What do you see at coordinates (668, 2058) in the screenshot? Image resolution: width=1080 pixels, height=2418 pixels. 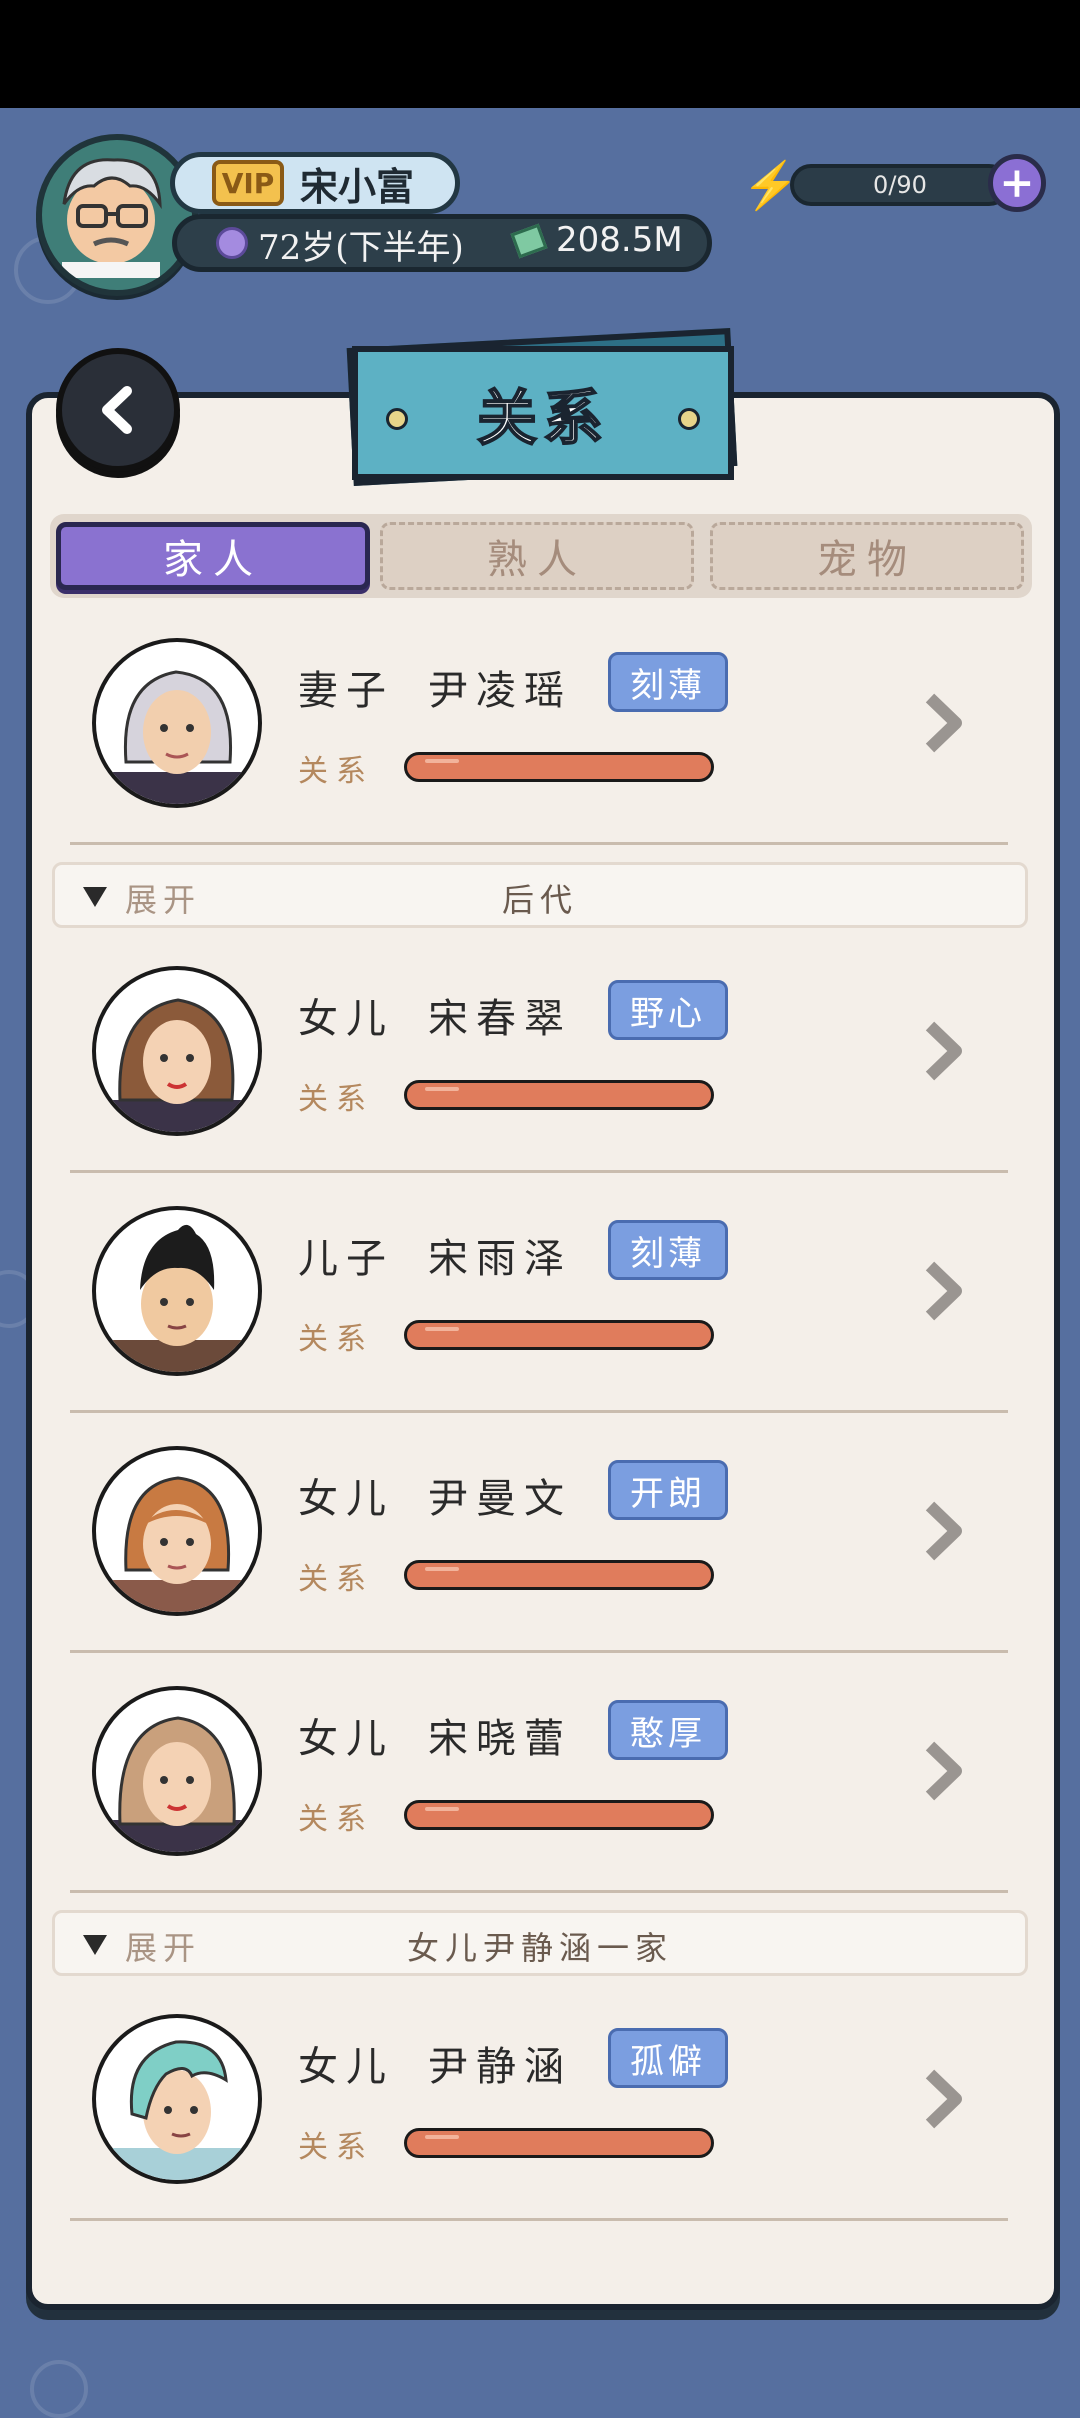 I see `trait-badge: 孤僻` at bounding box center [668, 2058].